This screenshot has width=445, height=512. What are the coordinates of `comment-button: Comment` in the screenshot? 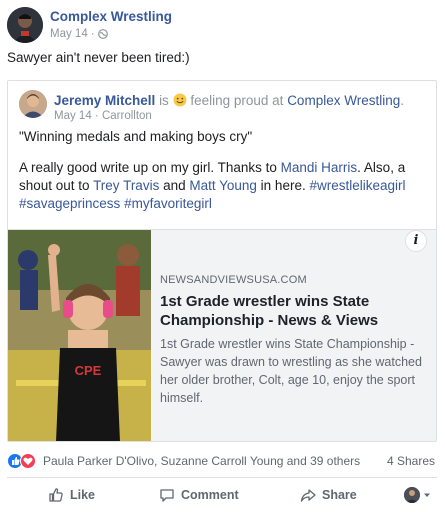 It's located at (199, 495).